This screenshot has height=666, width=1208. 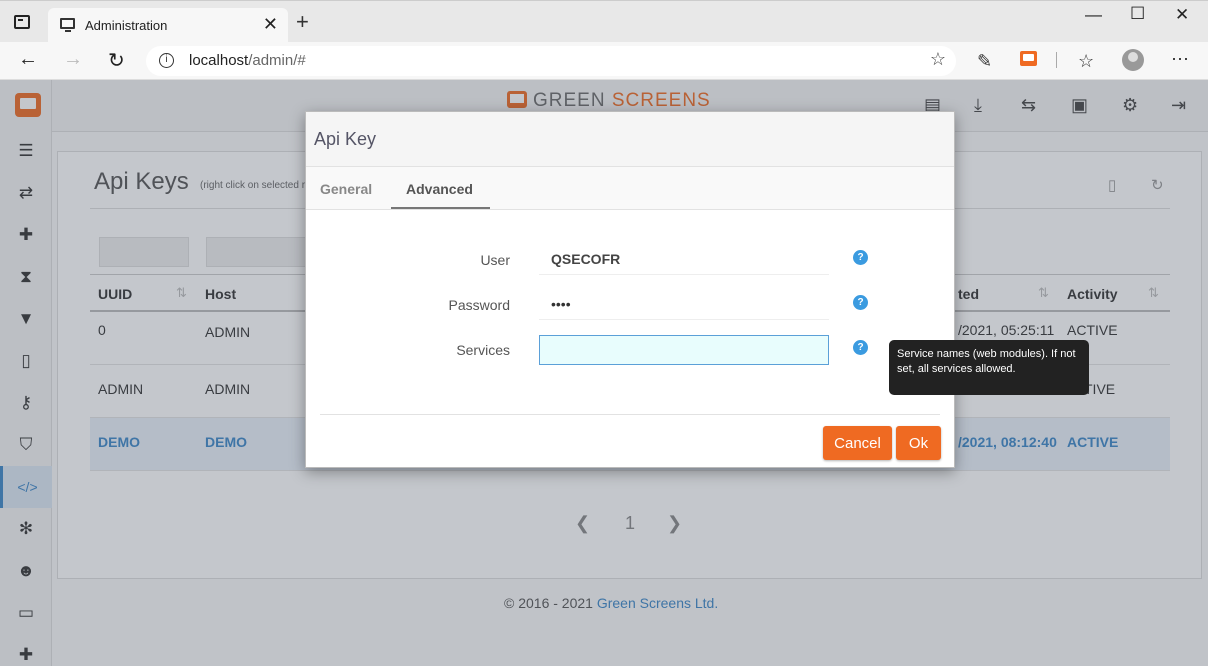 I want to click on tab-general: General, so click(x=346, y=189).